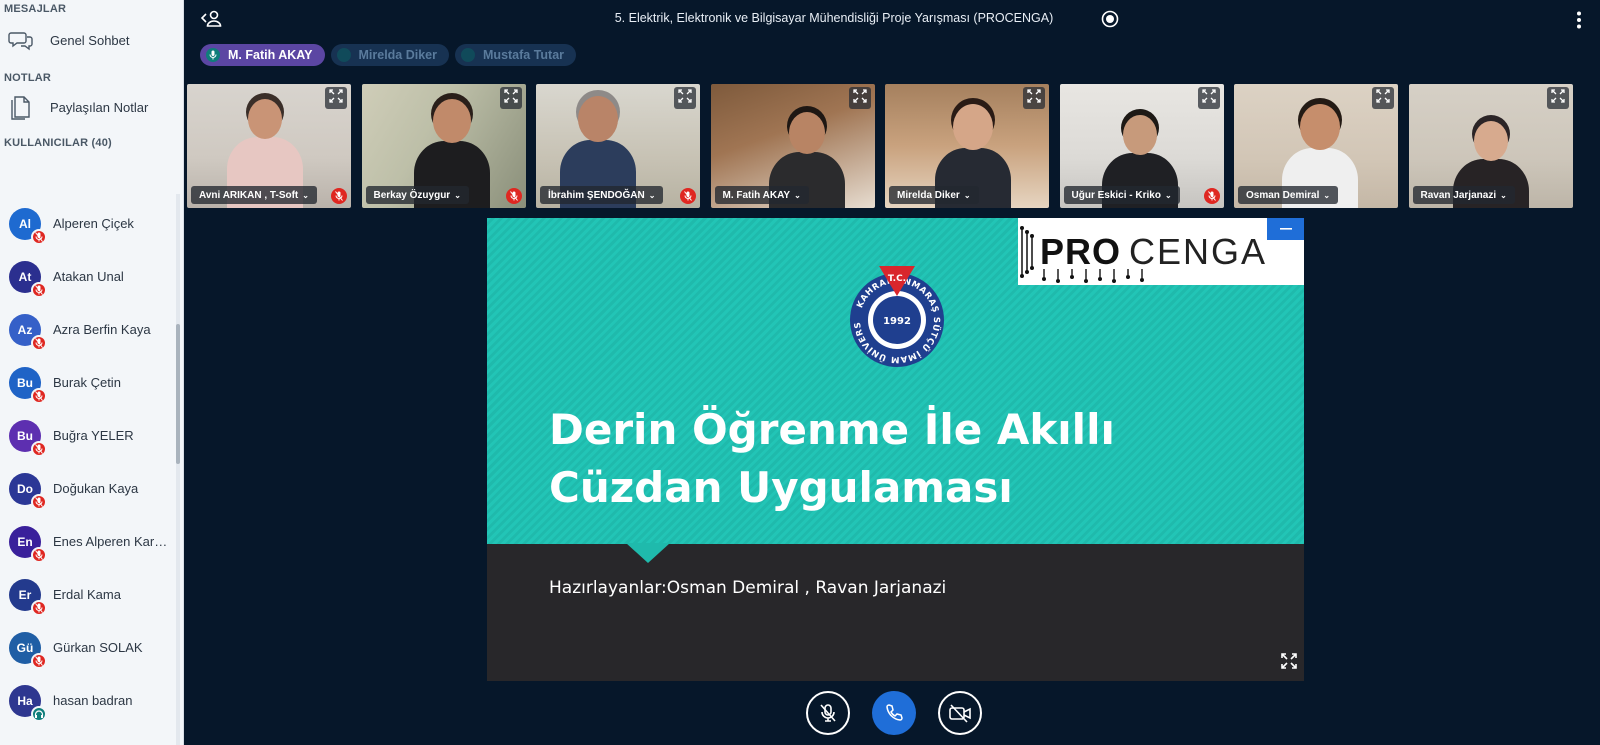 The image size is (1600, 745). What do you see at coordinates (967, 146) in the screenshot?
I see `webcam-tile: Mirelda Diker ⌄` at bounding box center [967, 146].